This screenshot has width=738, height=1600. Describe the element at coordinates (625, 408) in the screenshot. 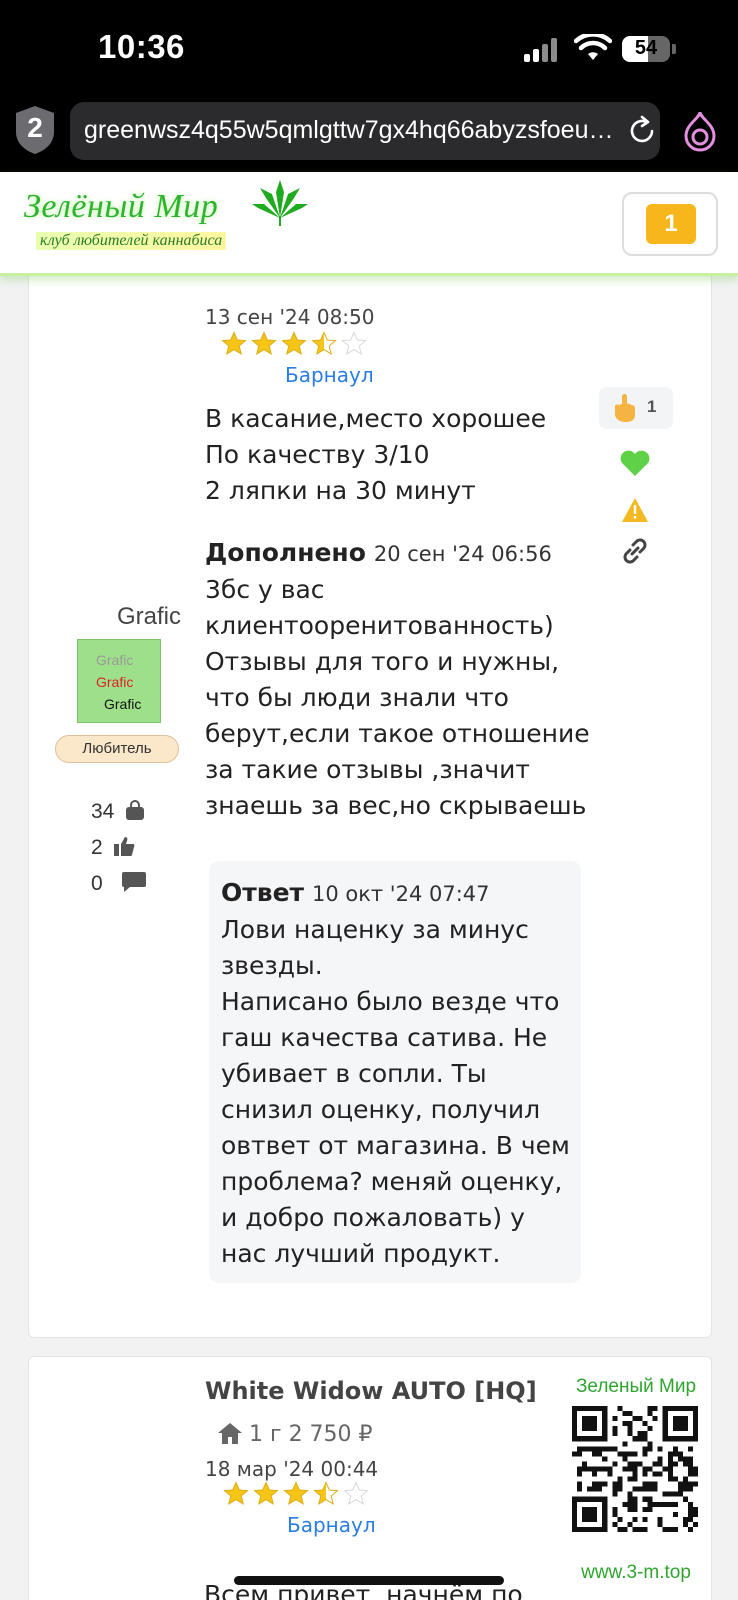

I see `middle-finger-icon` at that location.